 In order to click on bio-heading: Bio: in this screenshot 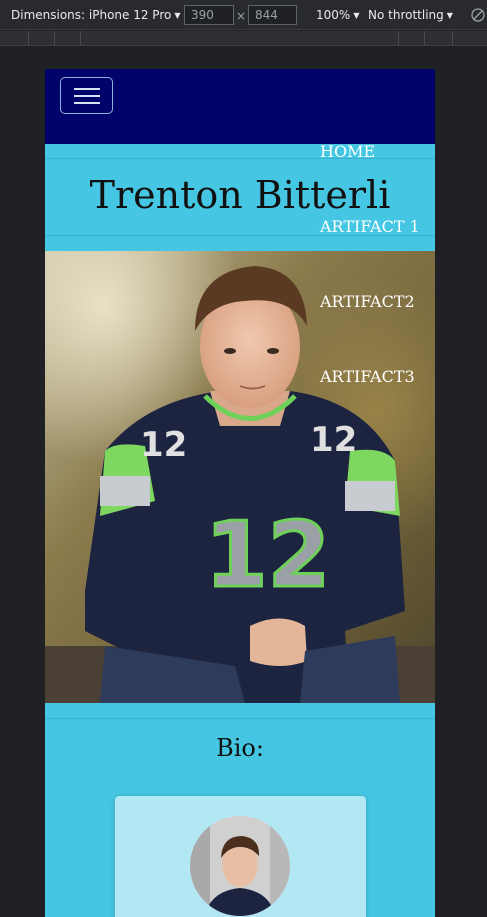, I will do `click(240, 748)`.